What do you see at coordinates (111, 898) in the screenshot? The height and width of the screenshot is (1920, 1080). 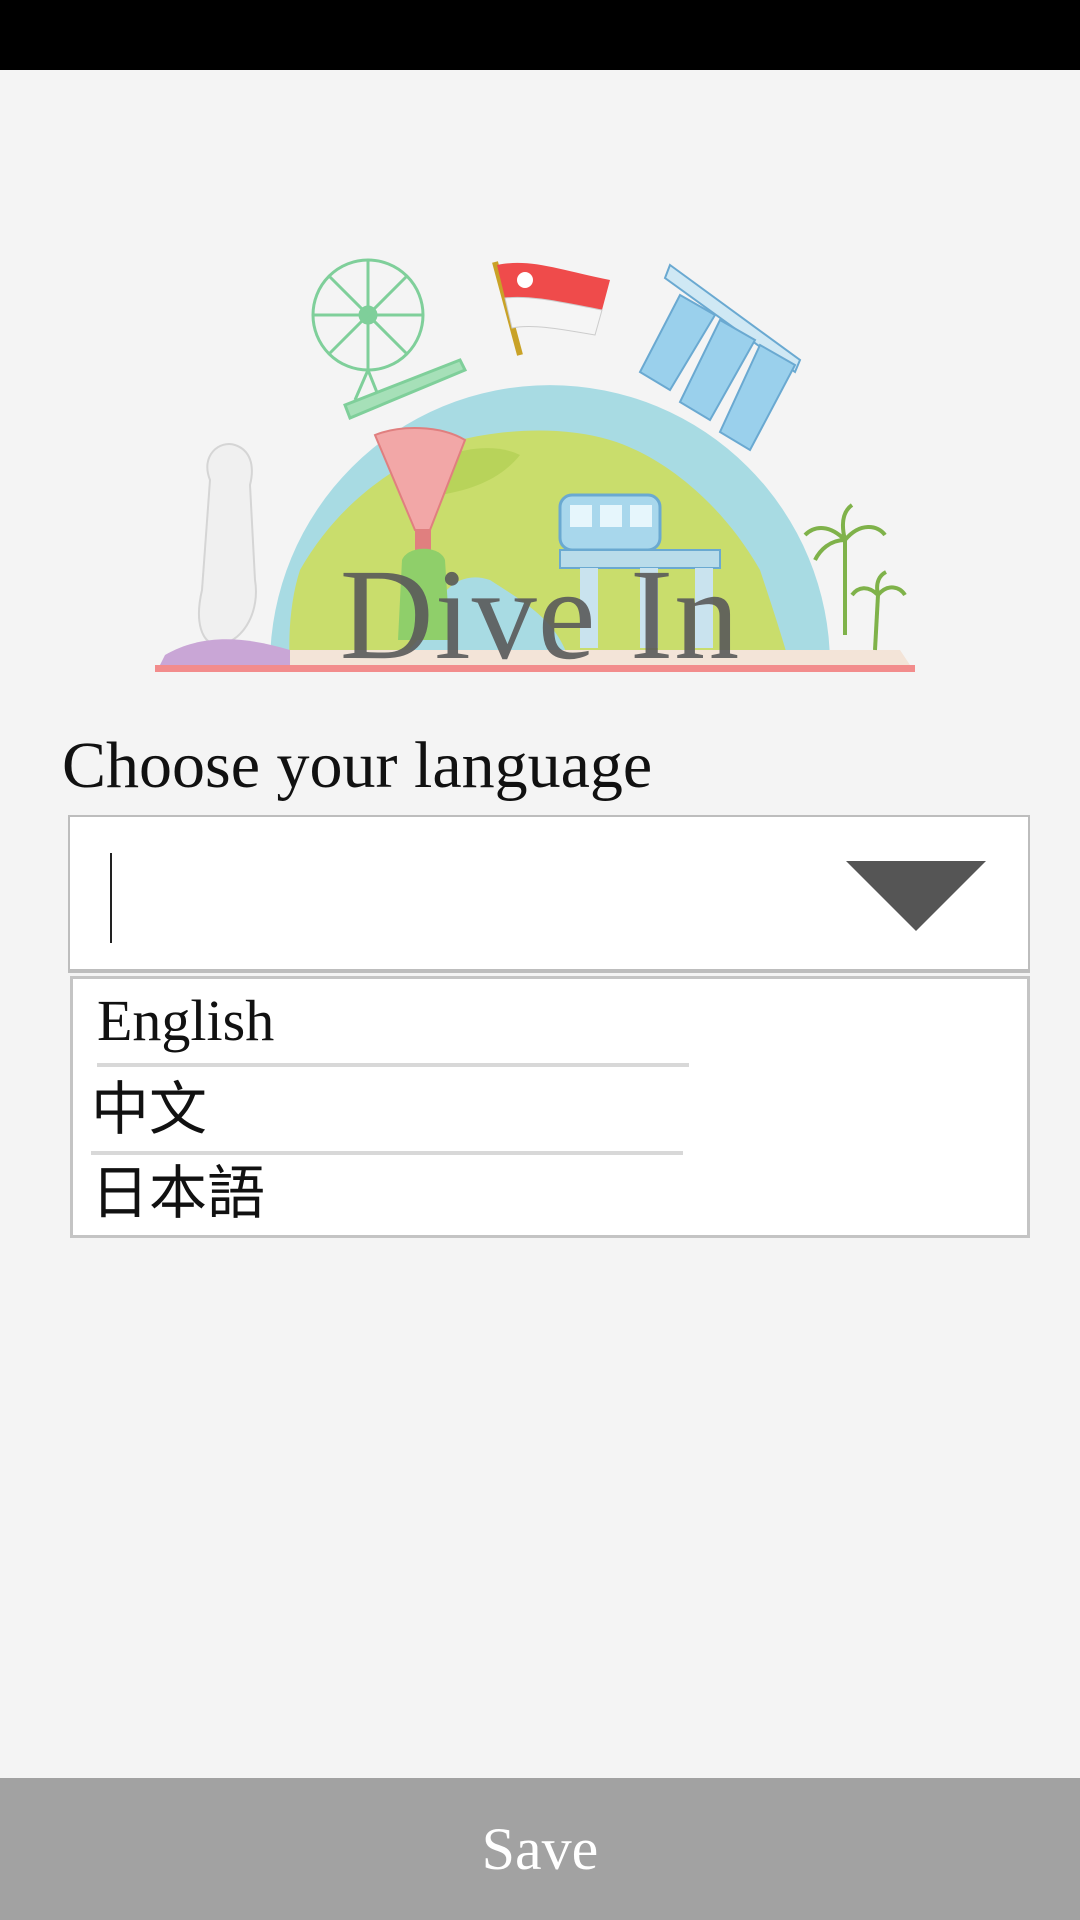 I see `text-cursor` at bounding box center [111, 898].